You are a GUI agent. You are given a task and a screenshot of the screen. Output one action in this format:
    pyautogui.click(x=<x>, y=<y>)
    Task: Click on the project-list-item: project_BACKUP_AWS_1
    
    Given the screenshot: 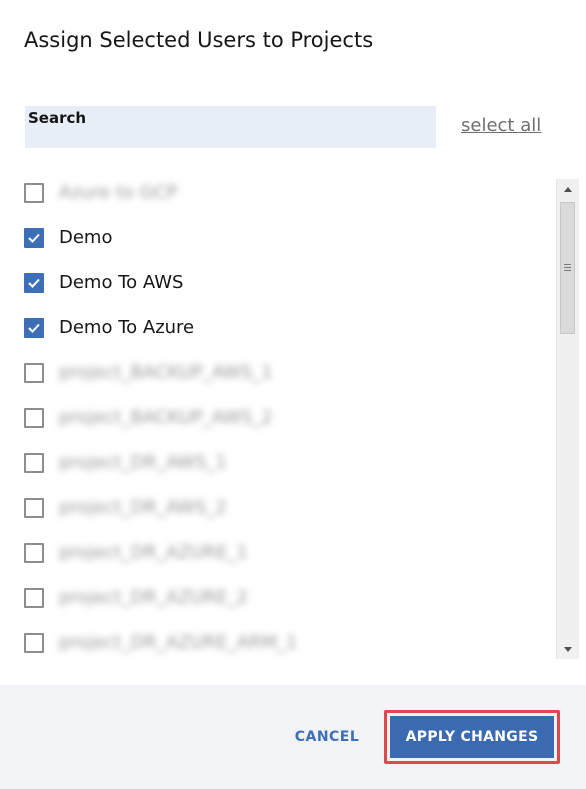 What is the action you would take?
    pyautogui.click(x=270, y=372)
    